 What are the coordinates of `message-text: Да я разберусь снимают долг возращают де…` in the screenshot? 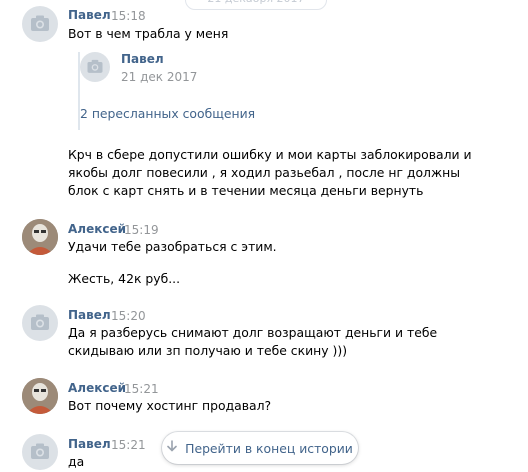 It's located at (253, 332).